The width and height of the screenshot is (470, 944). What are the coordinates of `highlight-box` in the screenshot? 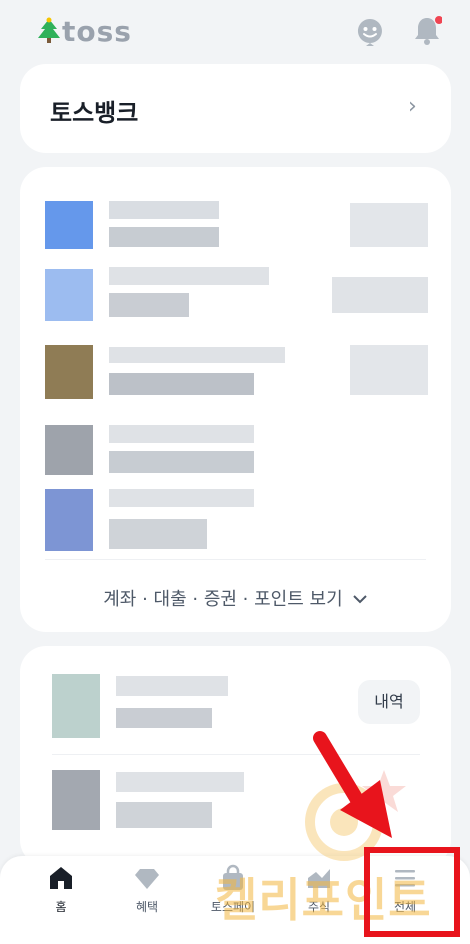 It's located at (412, 892).